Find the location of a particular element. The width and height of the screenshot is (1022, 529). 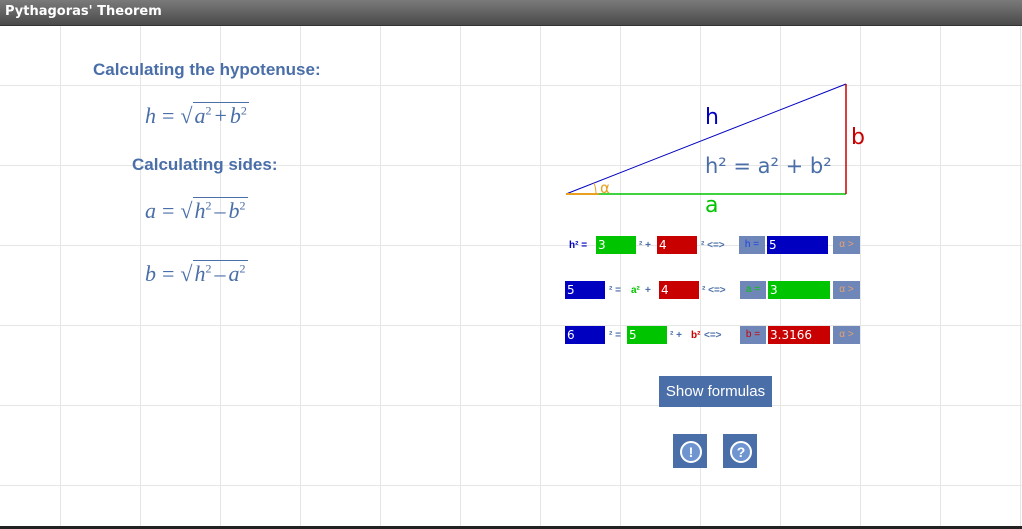

row3-a-input: 5 is located at coordinates (647, 335).